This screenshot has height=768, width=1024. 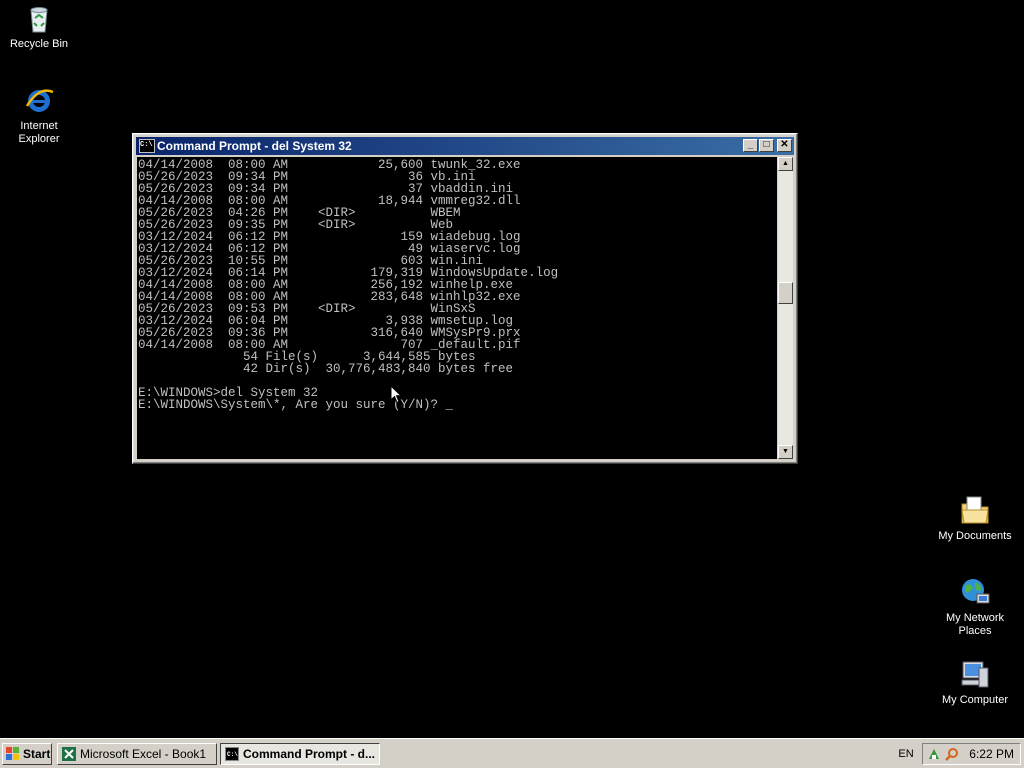 I want to click on mouse-cursor-icon, so click(x=396, y=394).